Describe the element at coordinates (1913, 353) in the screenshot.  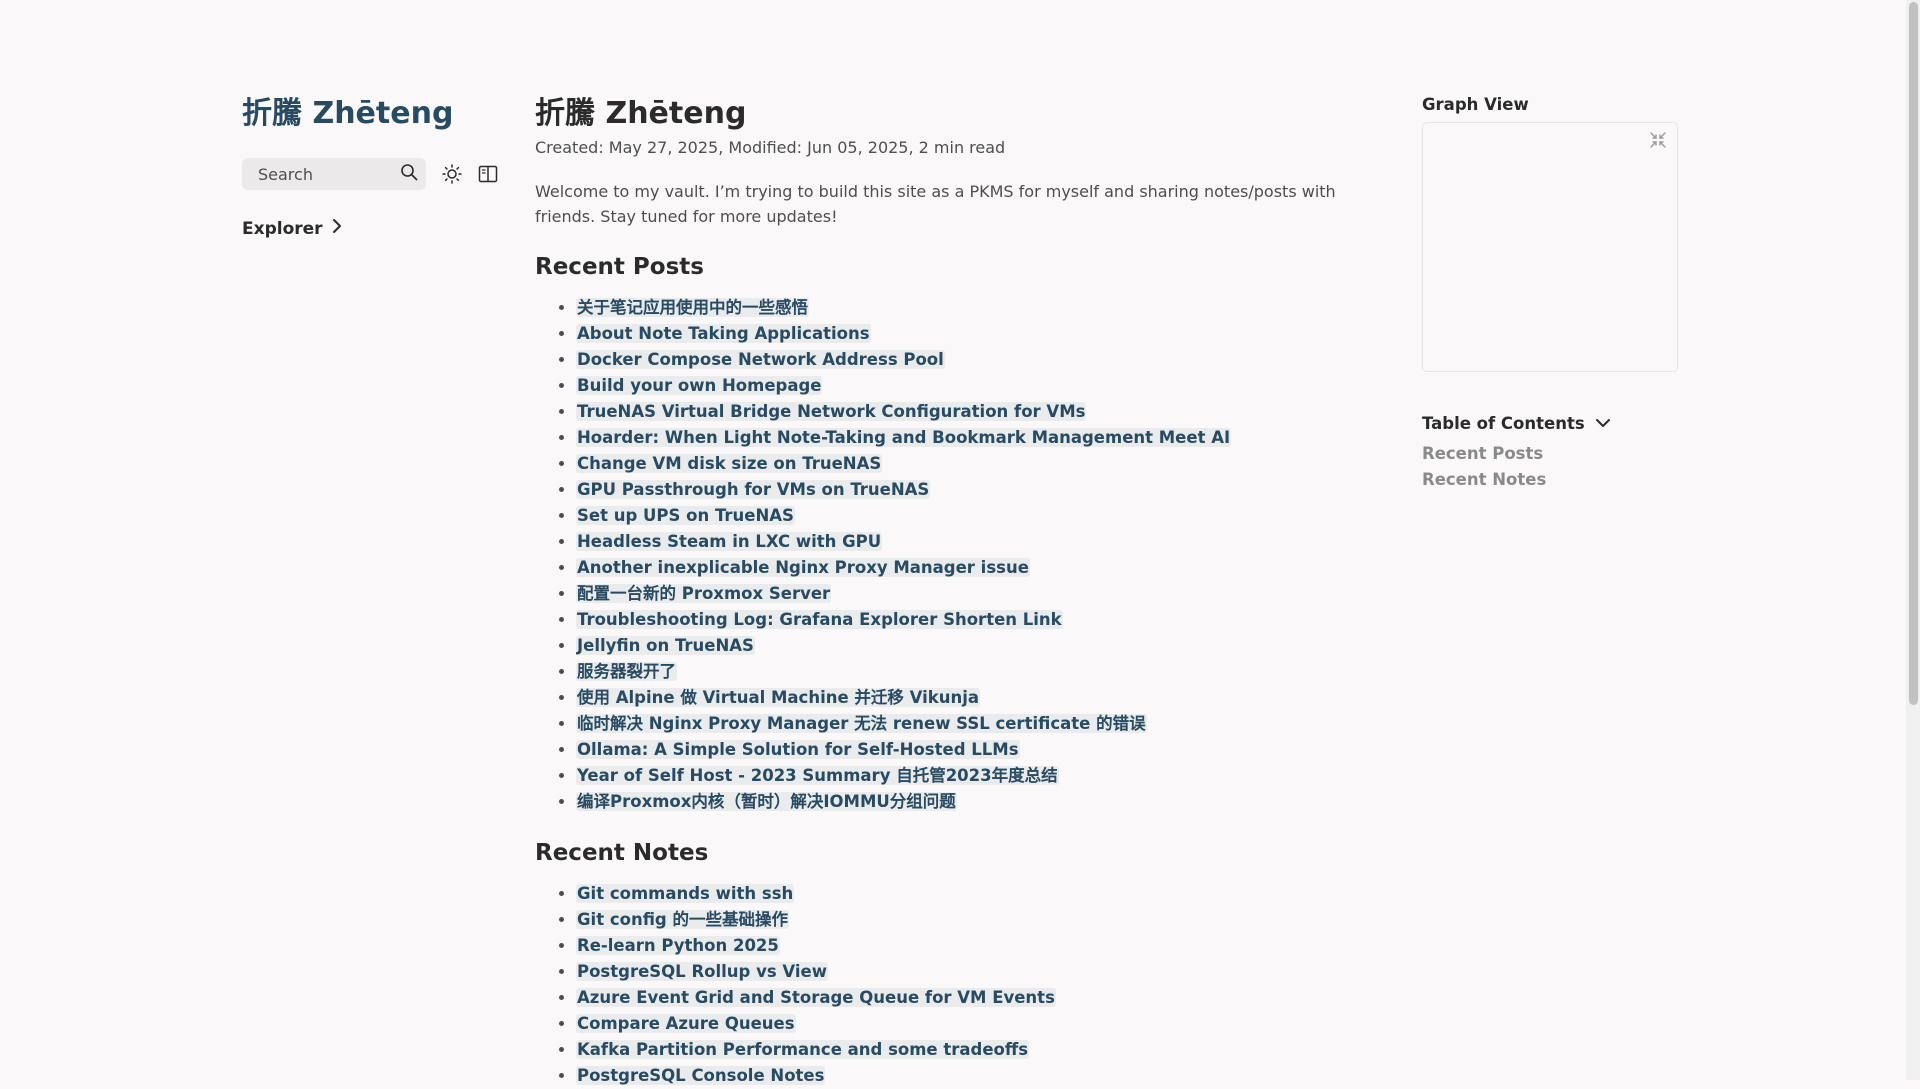
I see `scrollbar-thumb` at that location.